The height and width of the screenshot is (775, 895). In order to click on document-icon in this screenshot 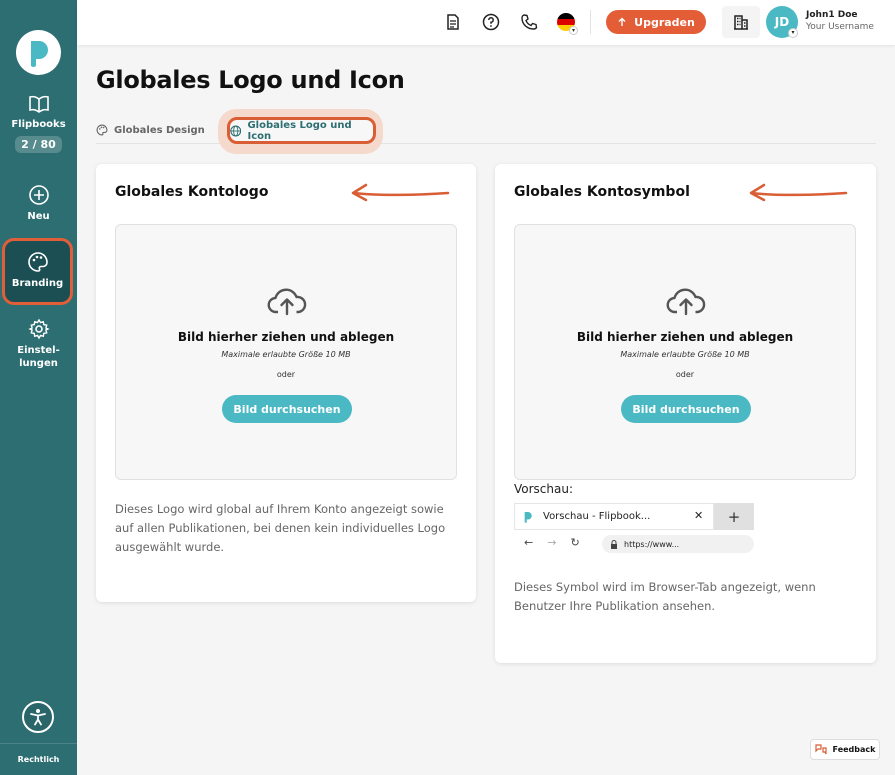, I will do `click(453, 22)`.